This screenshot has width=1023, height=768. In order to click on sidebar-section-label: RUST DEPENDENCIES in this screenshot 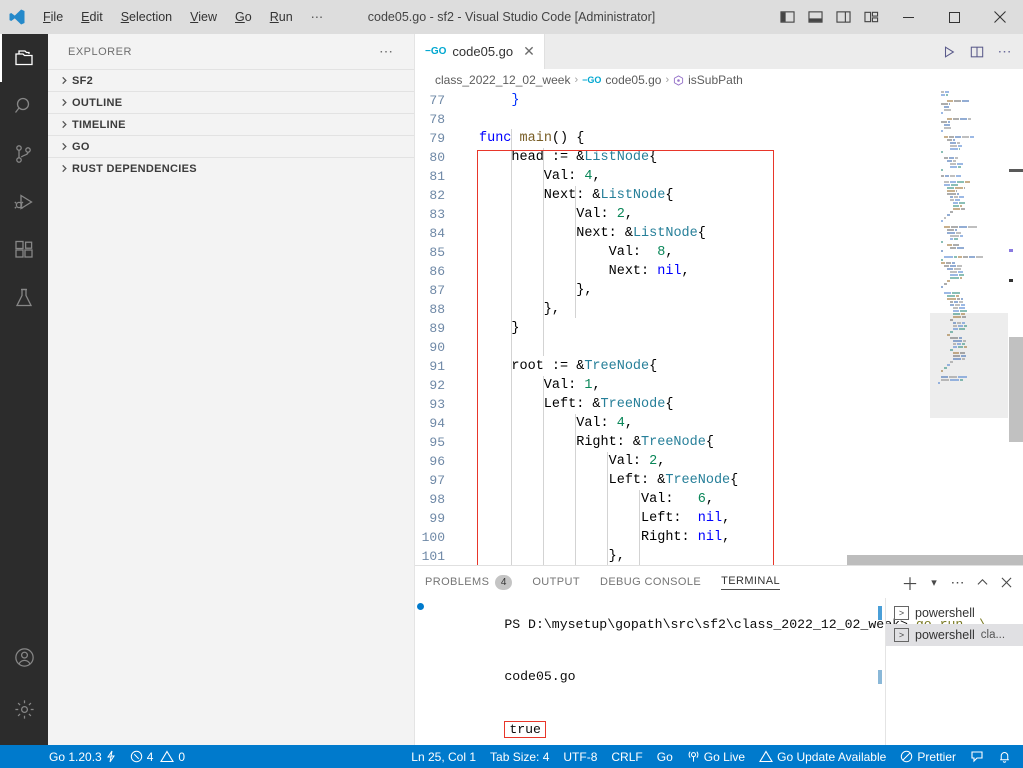, I will do `click(134, 168)`.